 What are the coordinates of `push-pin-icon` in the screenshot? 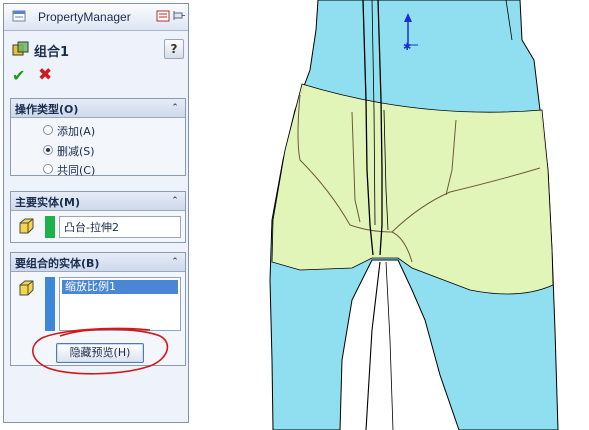 It's located at (179, 16).